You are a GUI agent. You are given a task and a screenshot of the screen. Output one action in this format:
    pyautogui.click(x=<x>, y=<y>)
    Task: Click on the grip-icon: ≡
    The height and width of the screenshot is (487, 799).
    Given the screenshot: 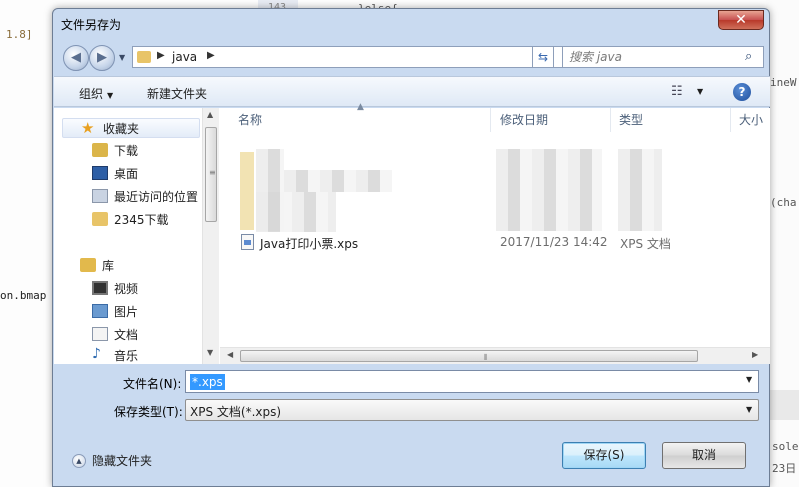 What is the action you would take?
    pyautogui.click(x=212, y=172)
    